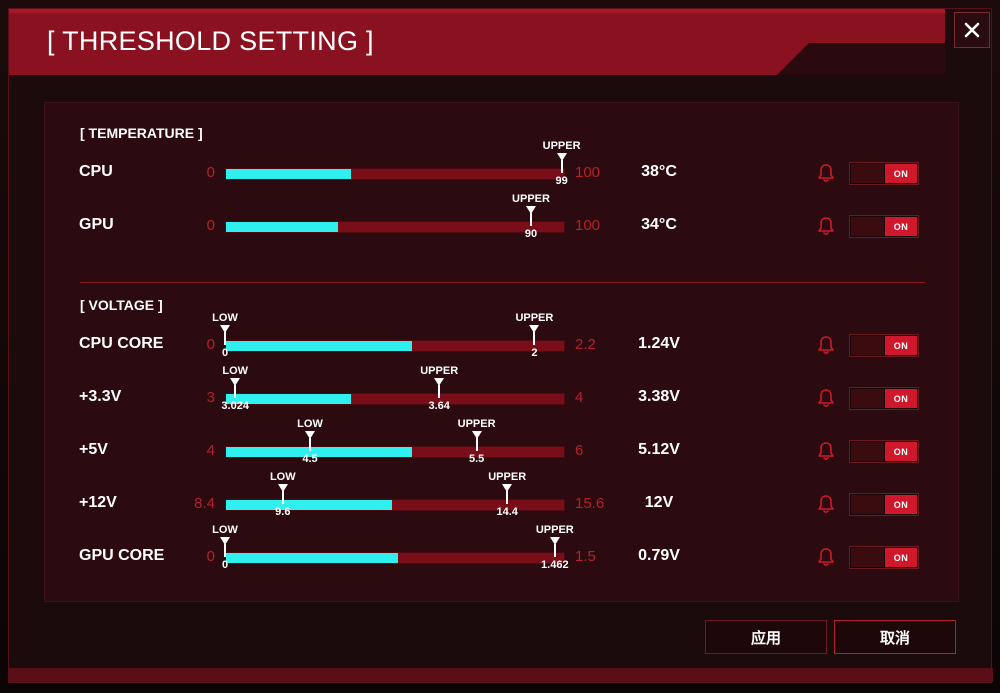 This screenshot has height=693, width=1000. Describe the element at coordinates (96, 171) in the screenshot. I see `row-label: CPU` at that location.